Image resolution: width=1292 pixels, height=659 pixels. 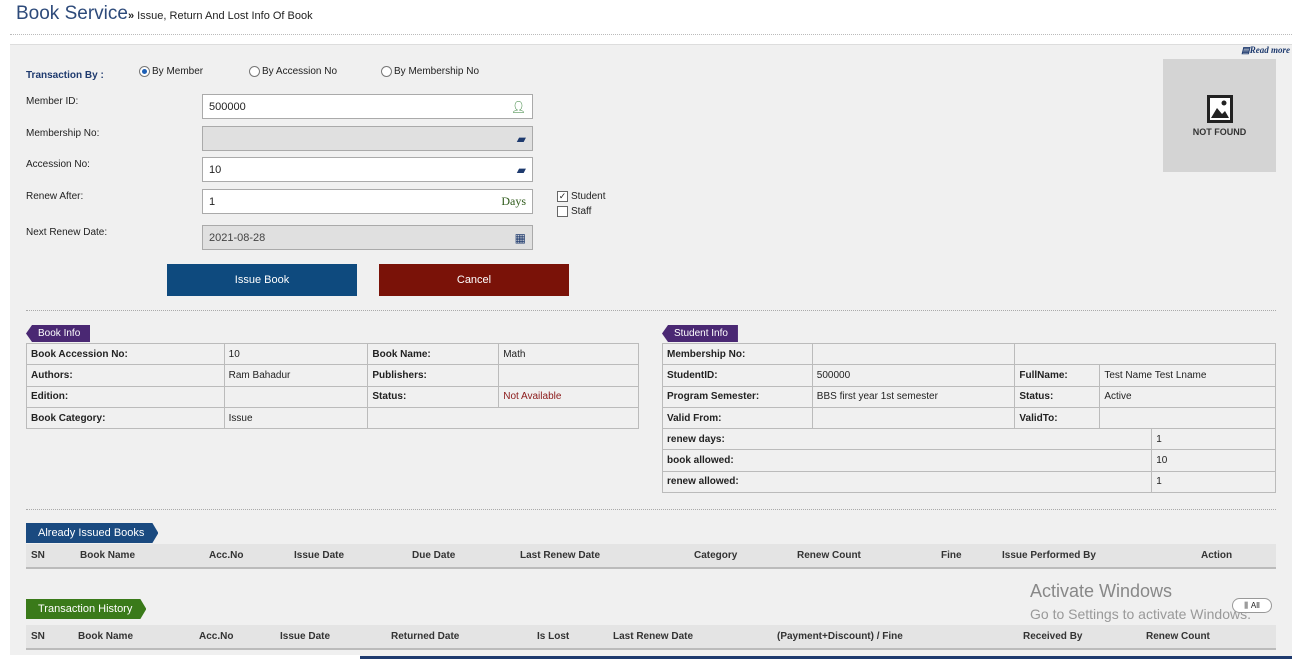 What do you see at coordinates (434, 555) in the screenshot?
I see `column-header: Due Date` at bounding box center [434, 555].